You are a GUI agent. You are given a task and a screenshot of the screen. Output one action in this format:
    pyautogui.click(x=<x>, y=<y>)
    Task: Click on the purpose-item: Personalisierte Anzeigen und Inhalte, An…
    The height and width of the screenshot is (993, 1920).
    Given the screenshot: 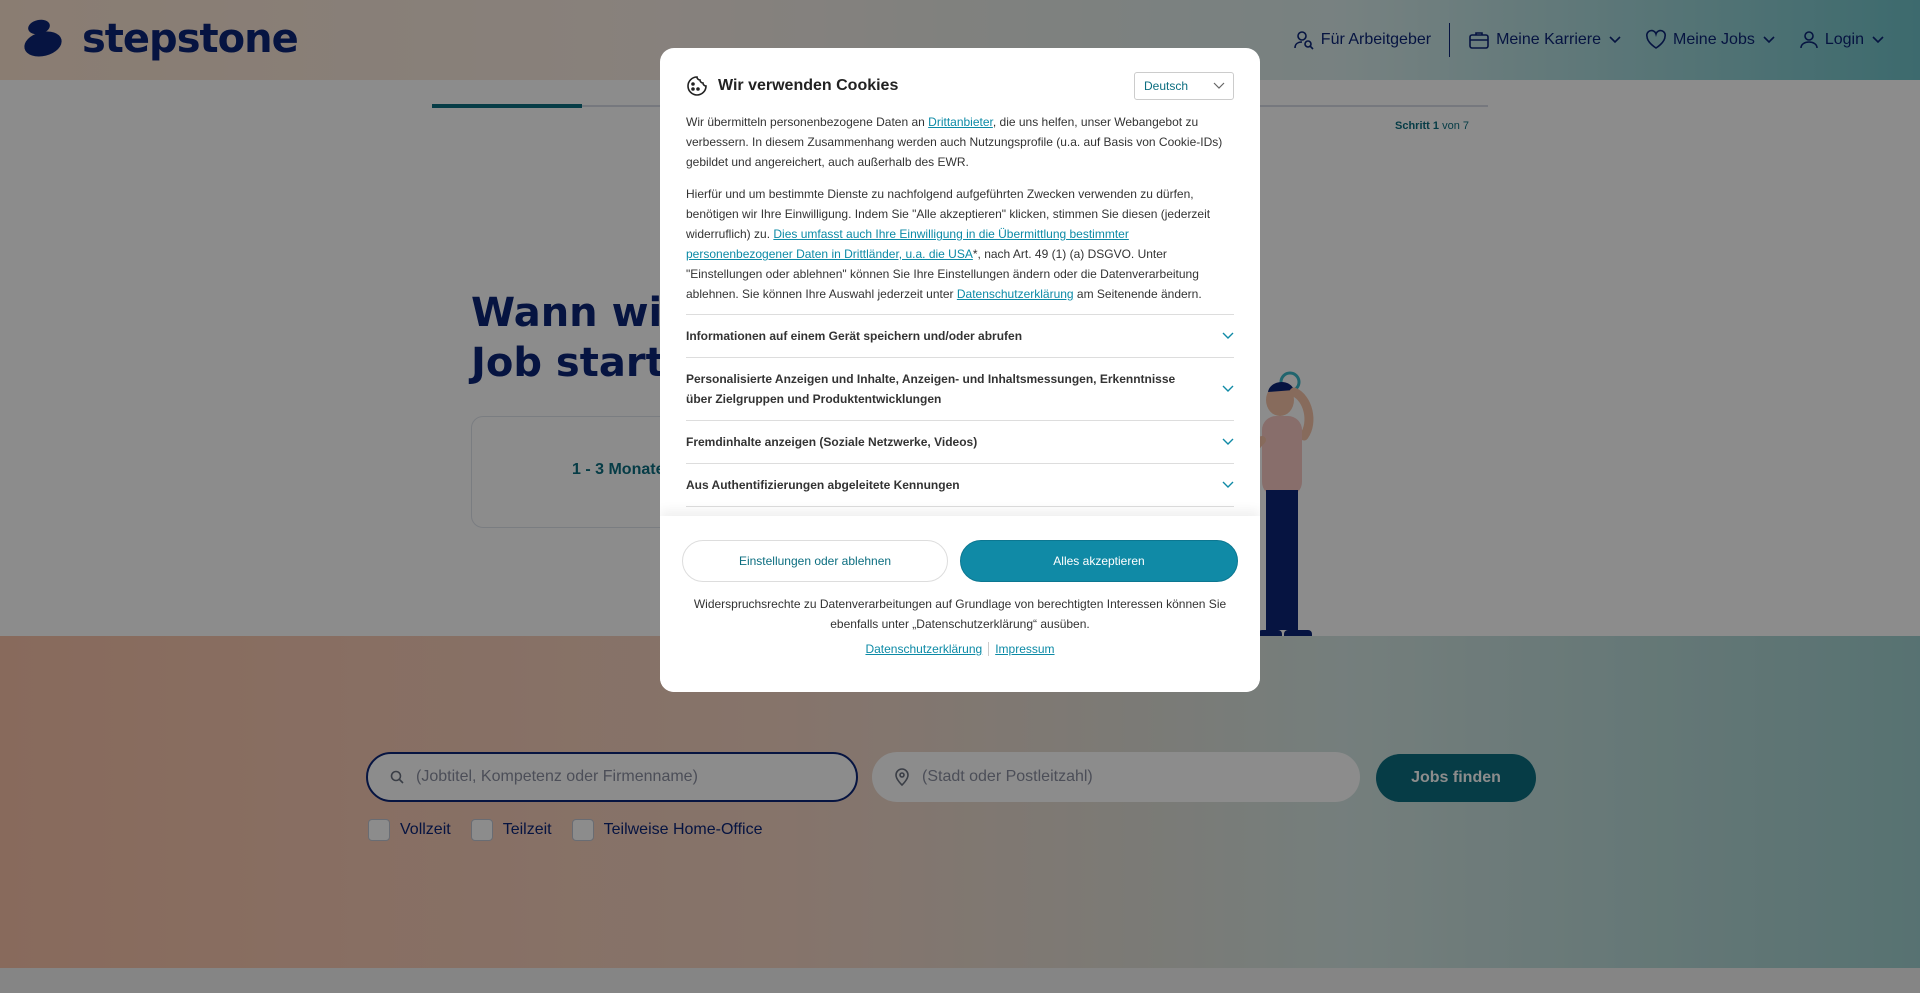 What is the action you would take?
    pyautogui.click(x=960, y=389)
    